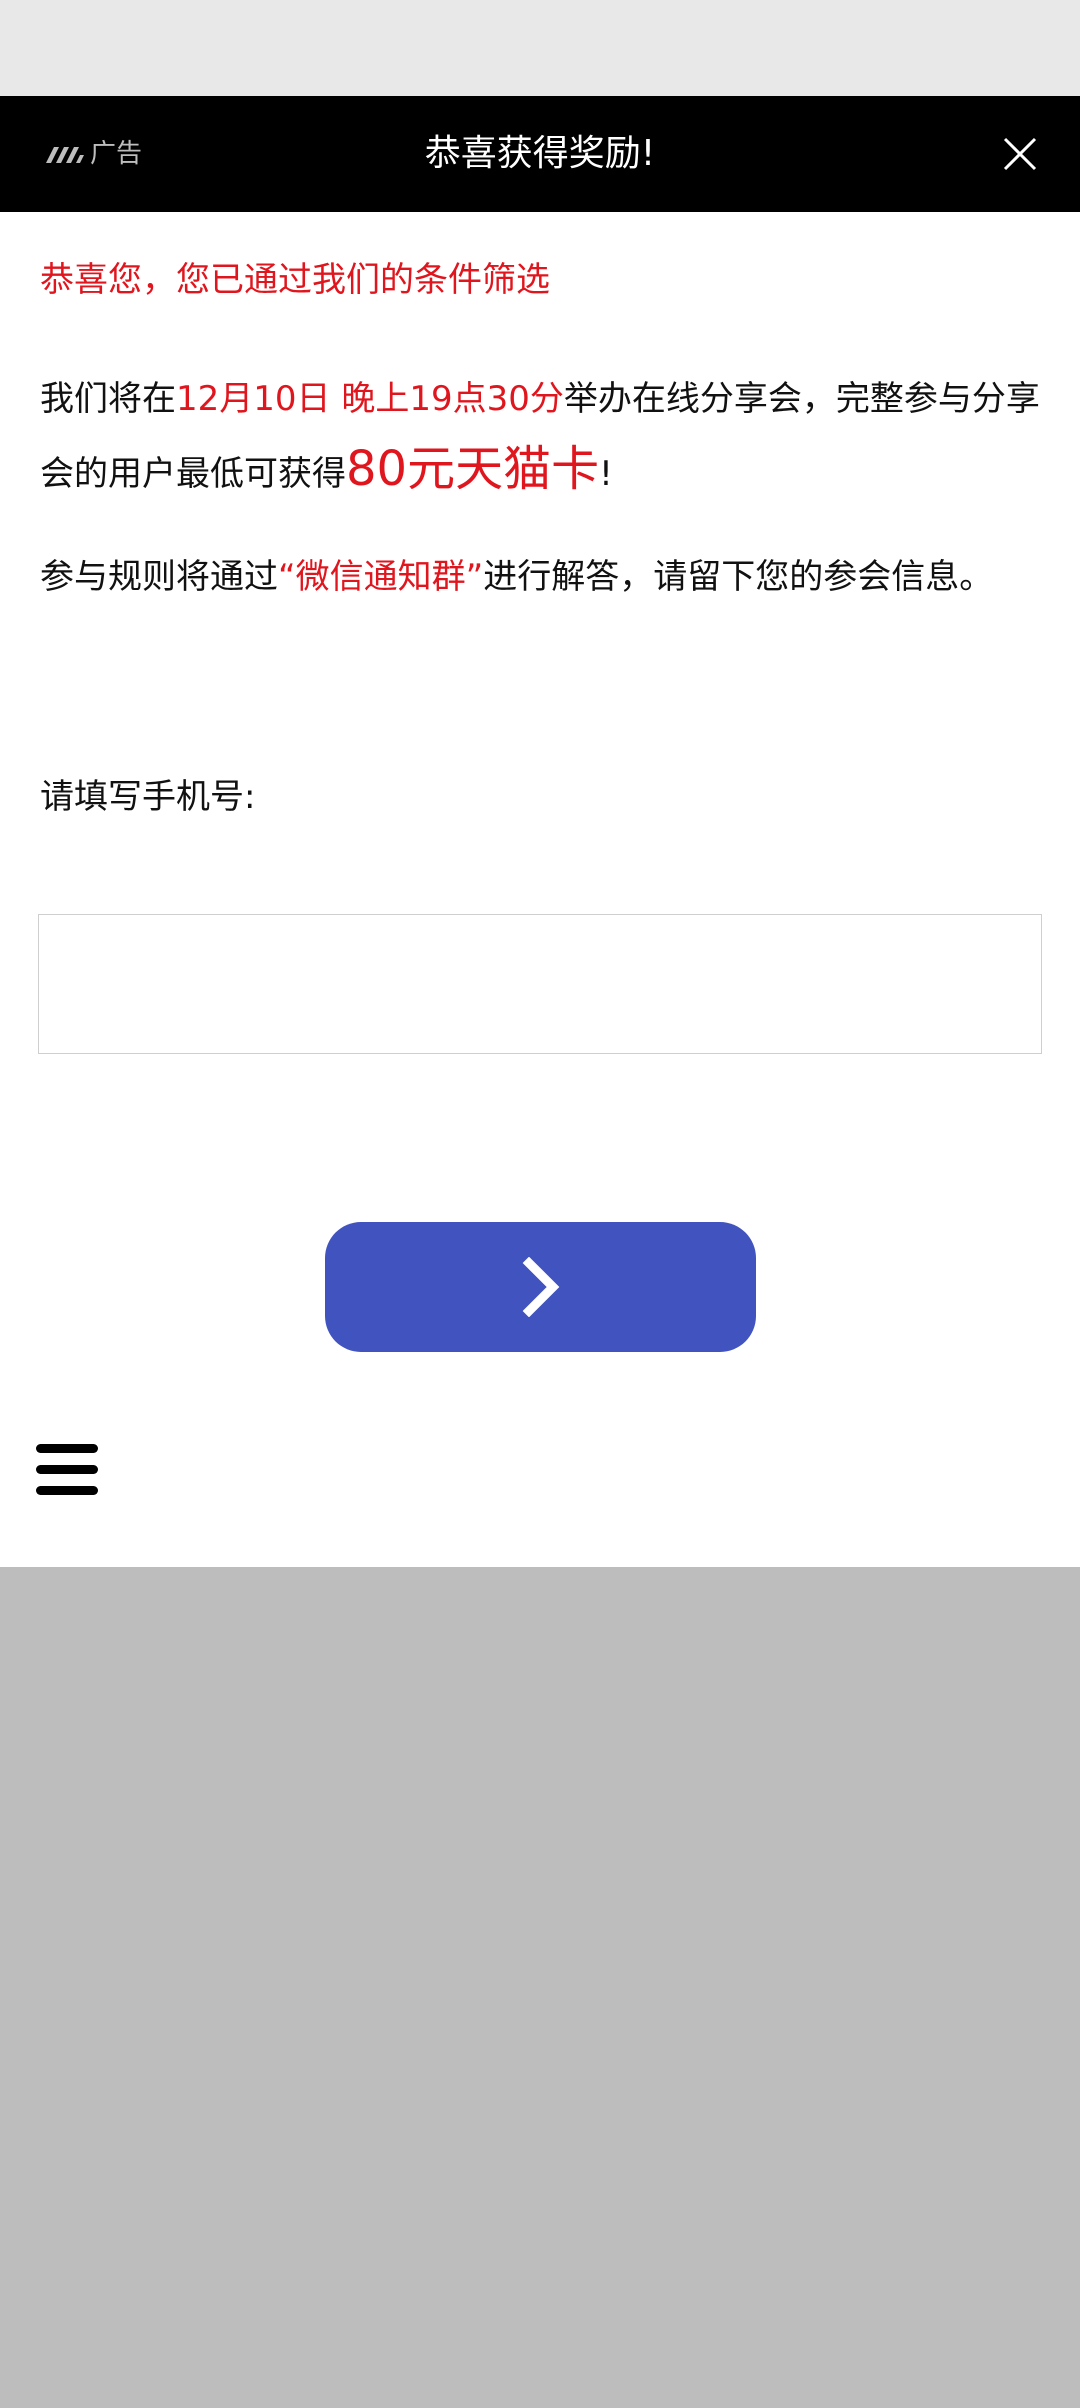  Describe the element at coordinates (738, 577) in the screenshot. I see `rules-suffix: 进行解答，请留下您的参会信息。` at that location.